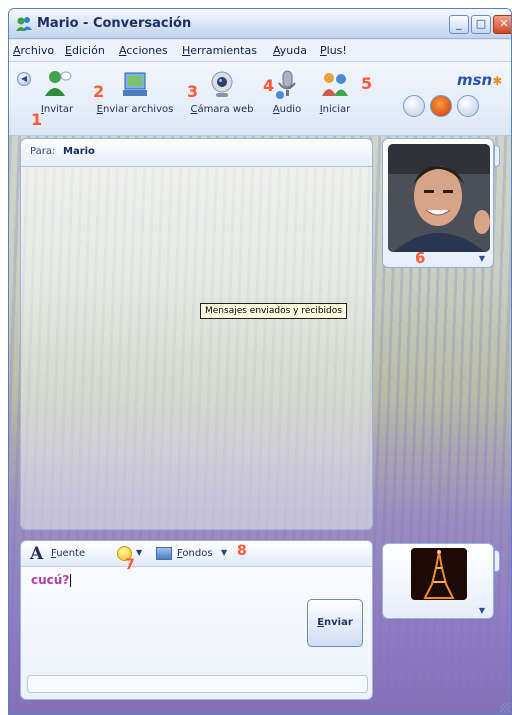  I want to click on msn-logo-text: msn, so click(475, 80).